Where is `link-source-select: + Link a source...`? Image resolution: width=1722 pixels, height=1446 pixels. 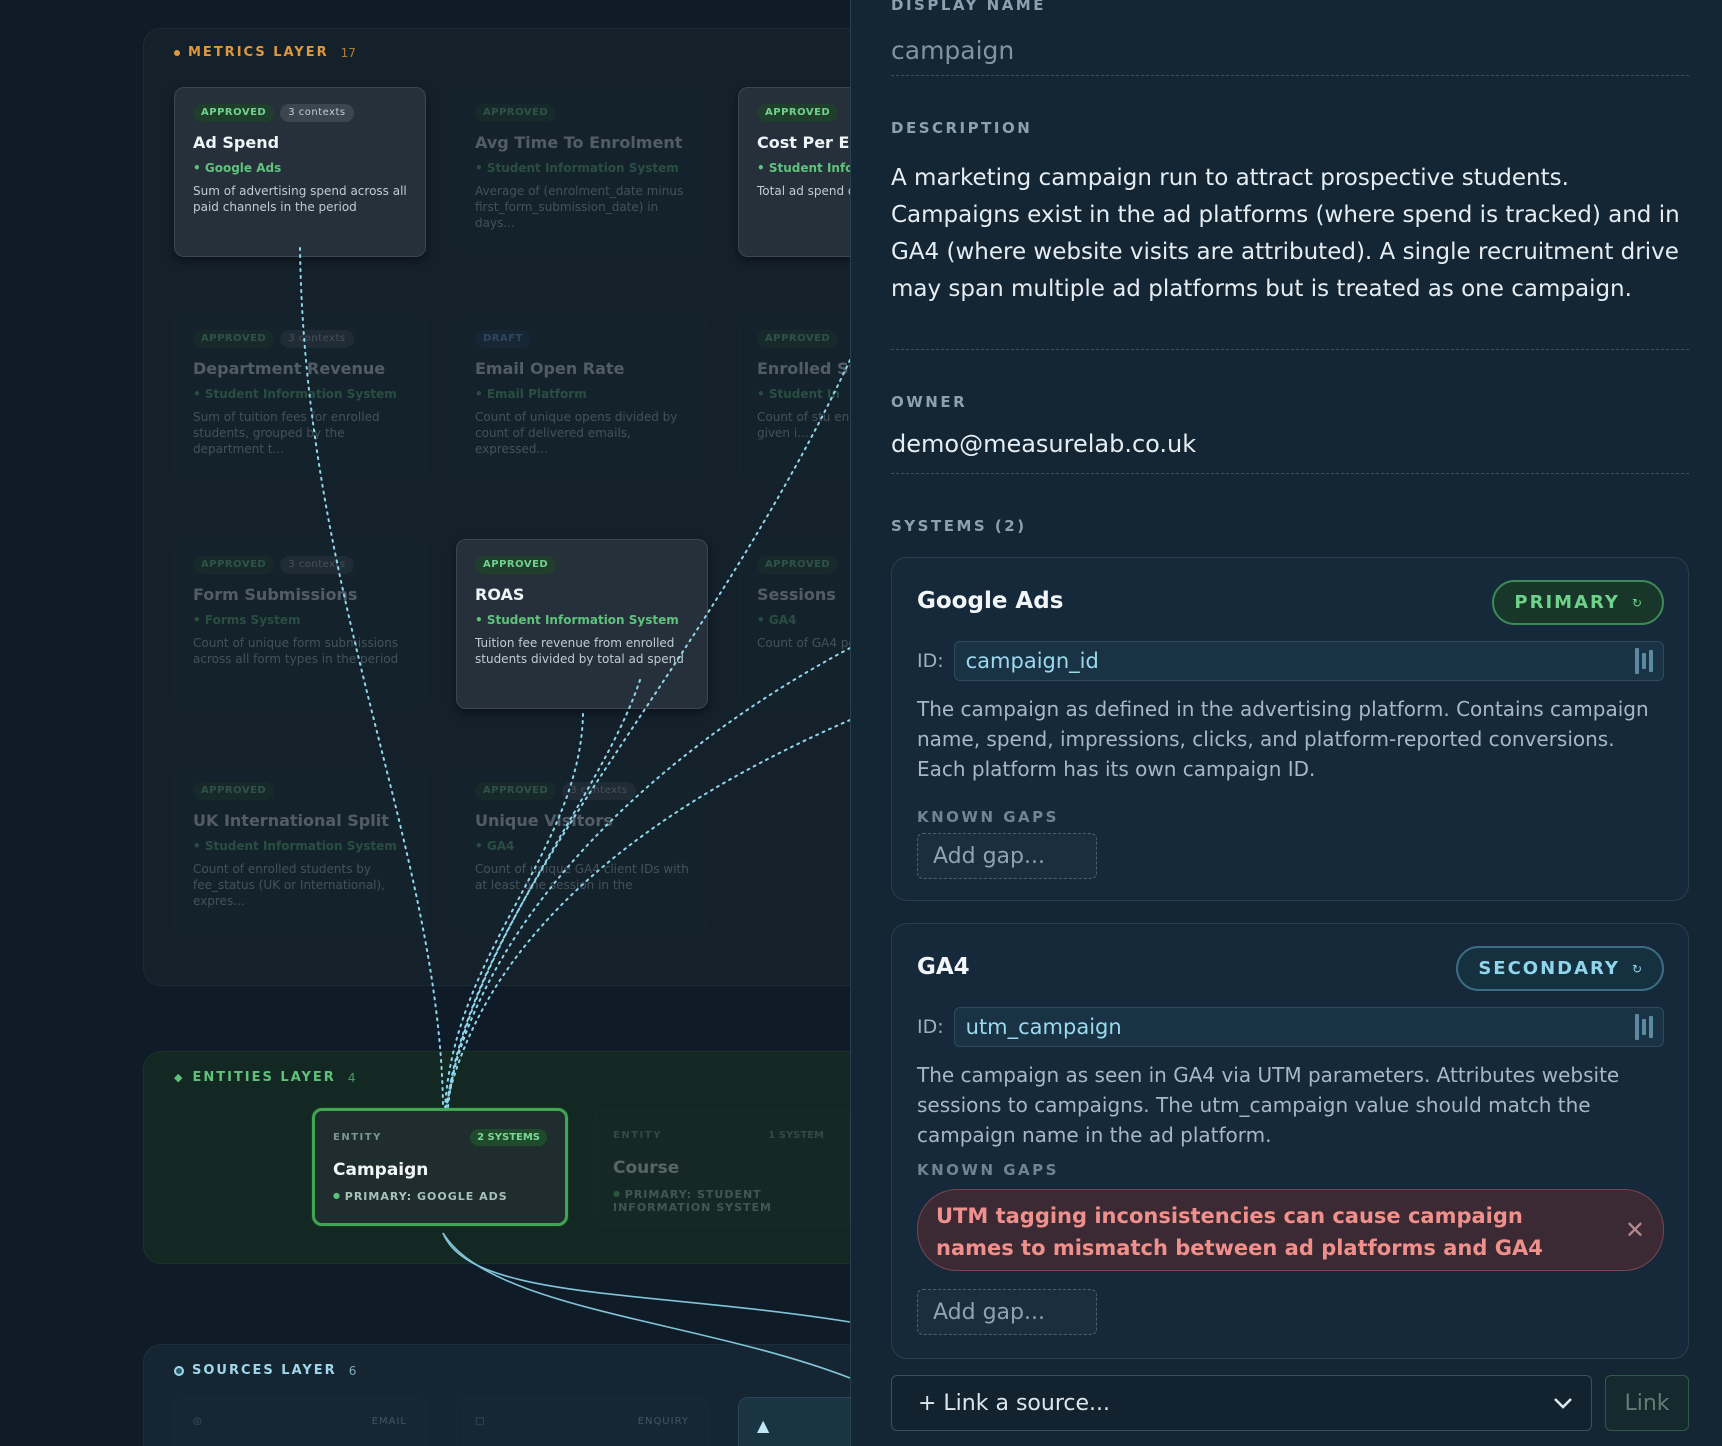
link-source-select: + Link a source... is located at coordinates (1241, 1403).